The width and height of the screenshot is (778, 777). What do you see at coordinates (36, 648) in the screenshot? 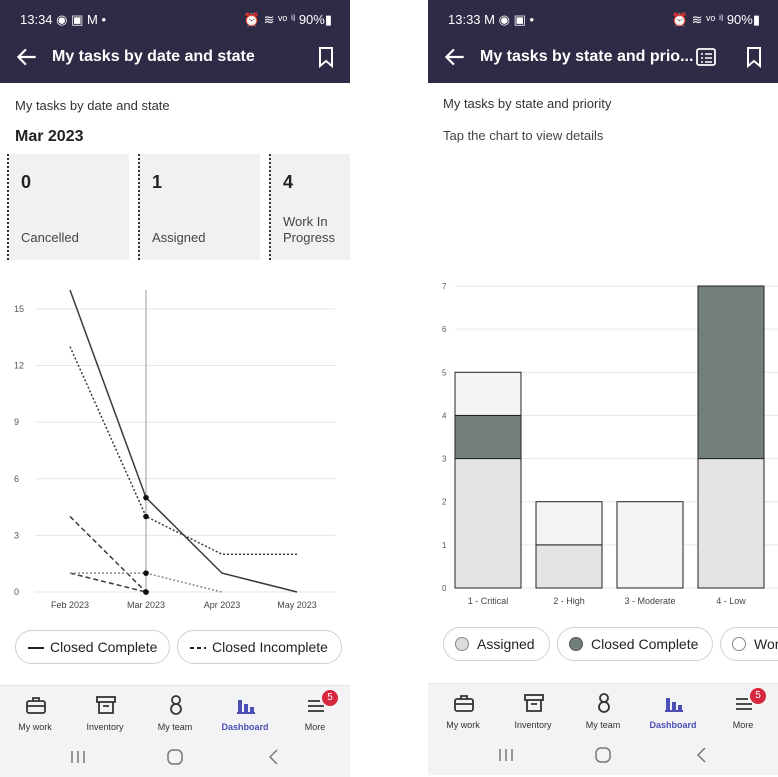
I see `solid-line-icon` at bounding box center [36, 648].